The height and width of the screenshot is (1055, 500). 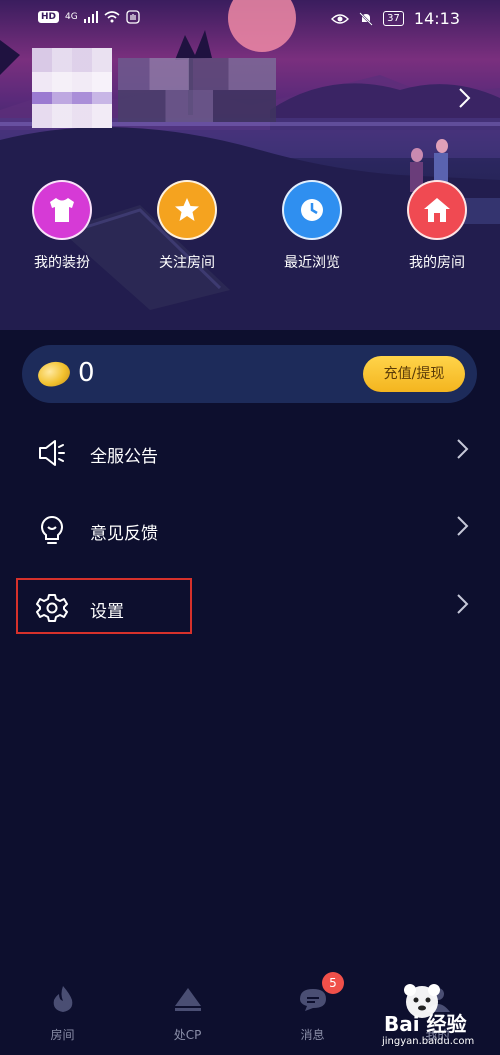 What do you see at coordinates (425, 1024) in the screenshot?
I see `watermark-text: Bai 经验` at bounding box center [425, 1024].